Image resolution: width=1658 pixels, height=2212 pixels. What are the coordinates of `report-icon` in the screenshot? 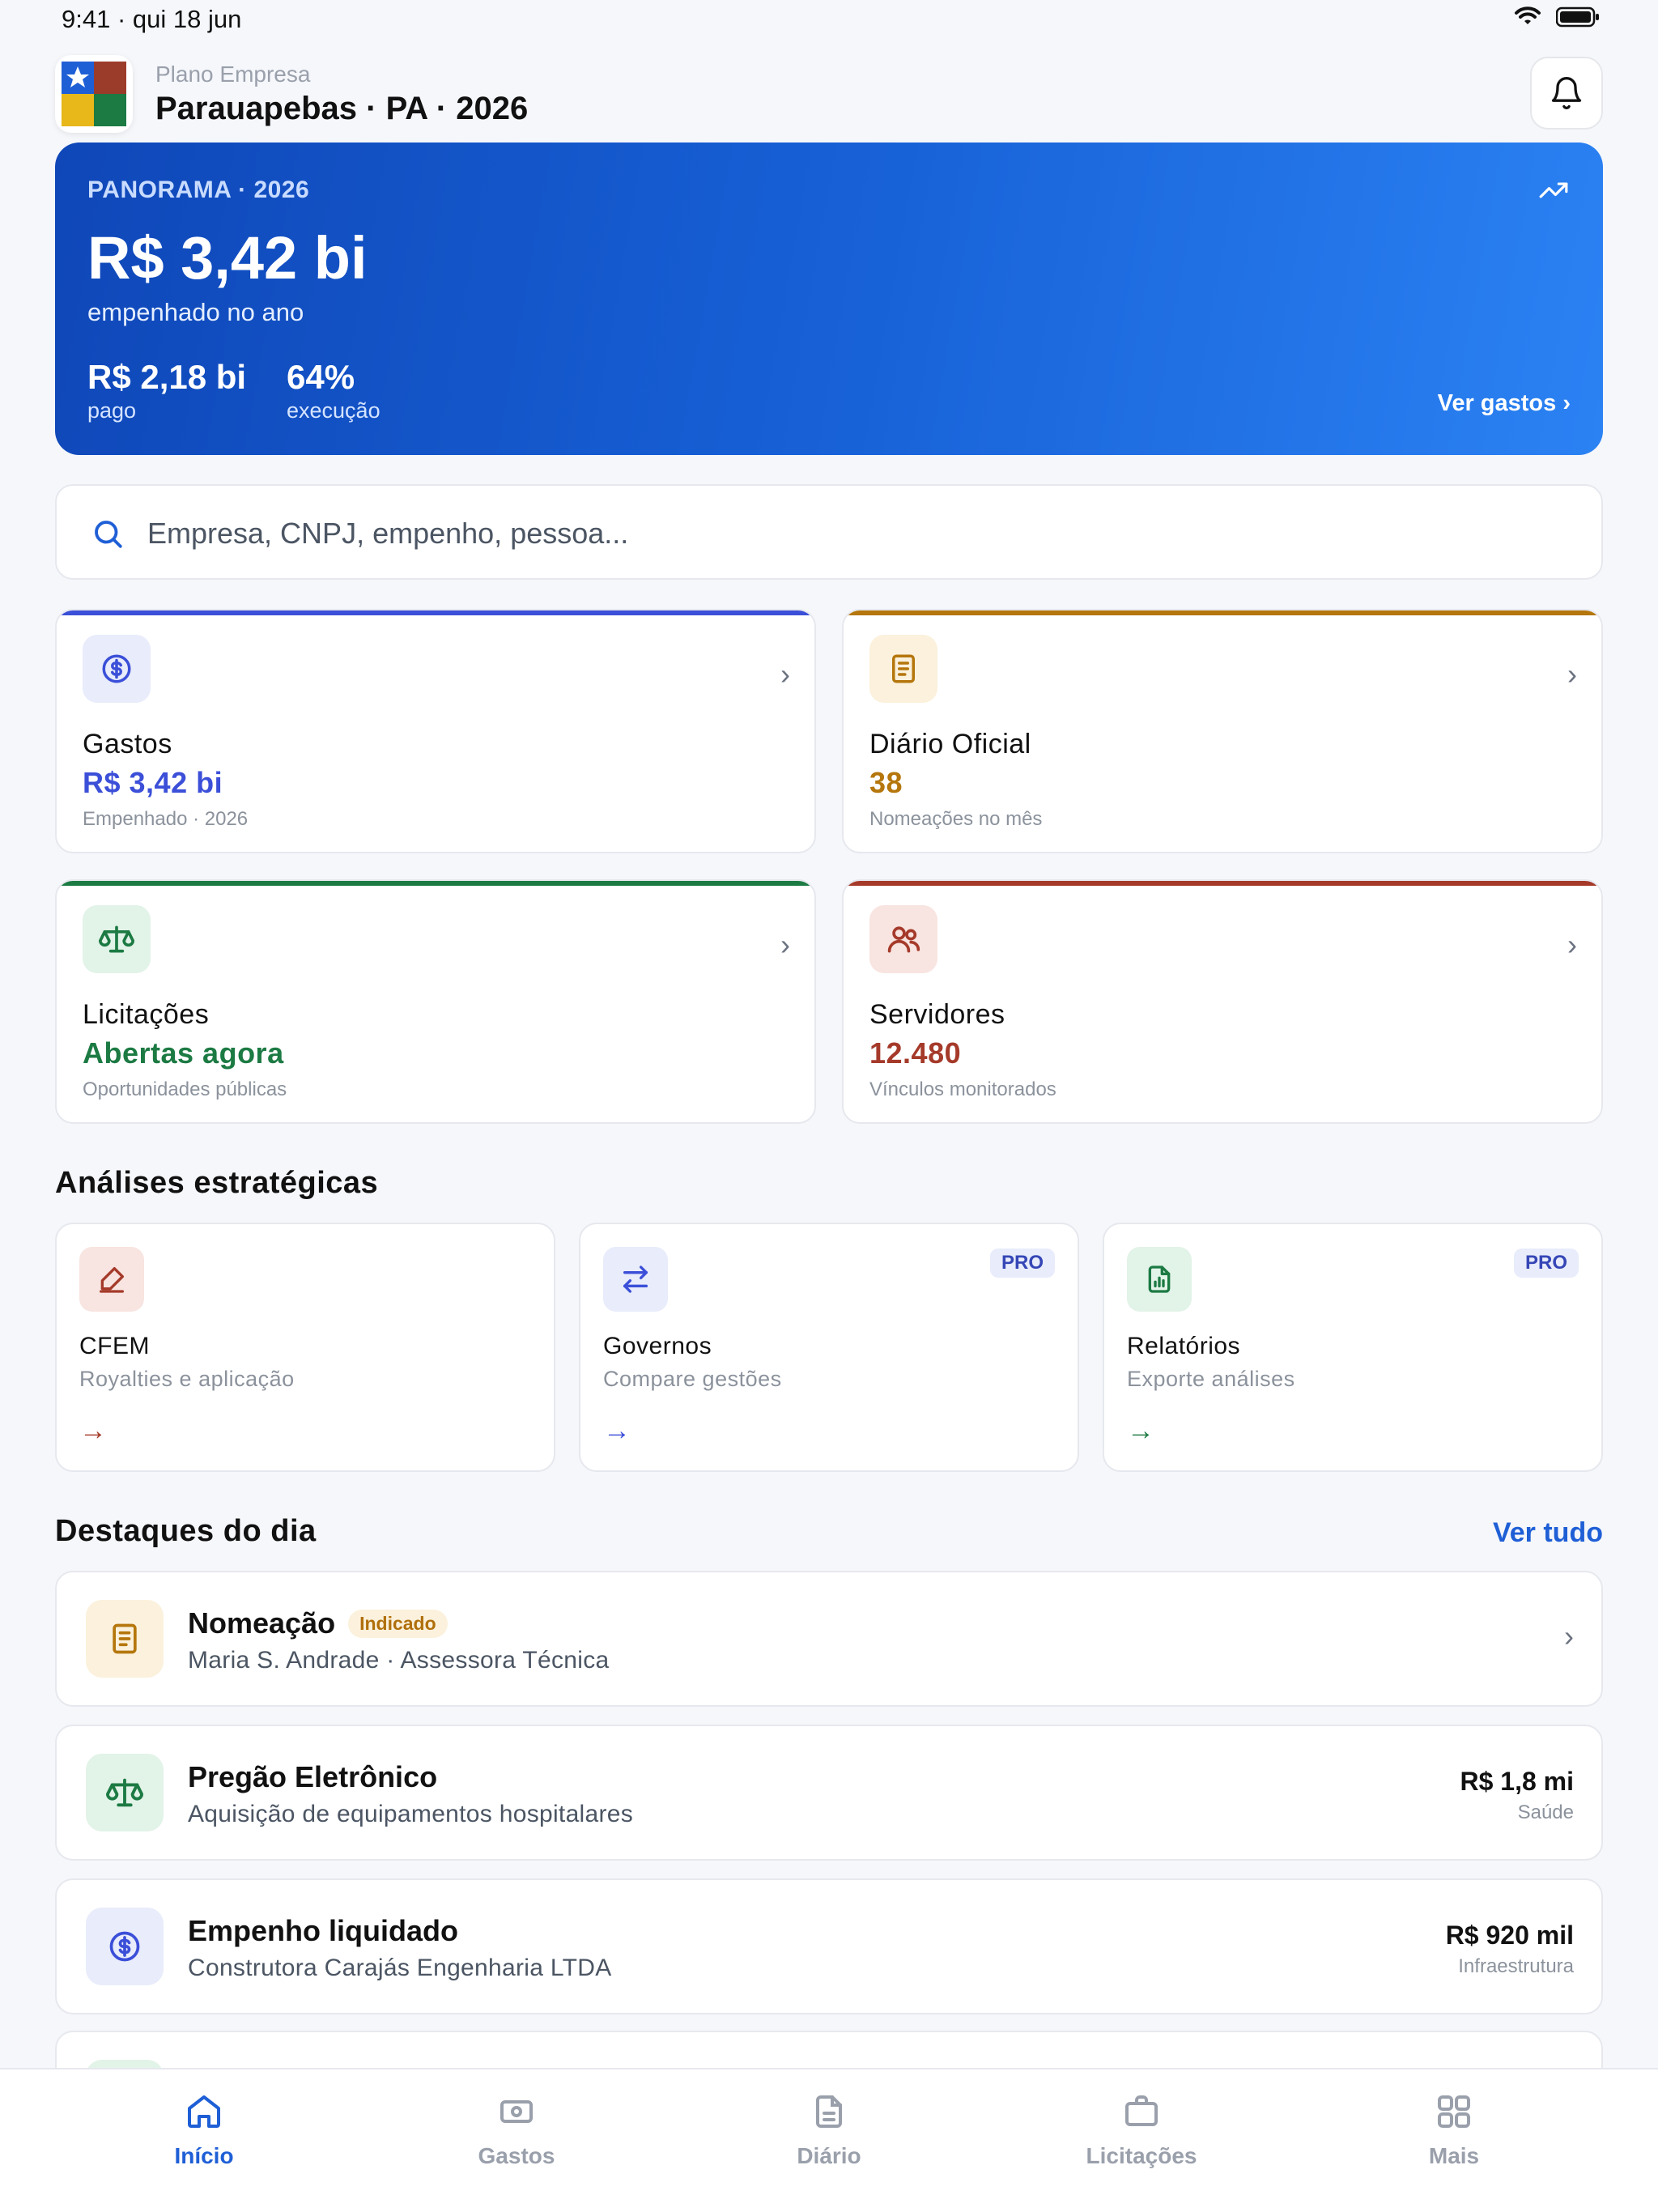 It's located at (1159, 1280).